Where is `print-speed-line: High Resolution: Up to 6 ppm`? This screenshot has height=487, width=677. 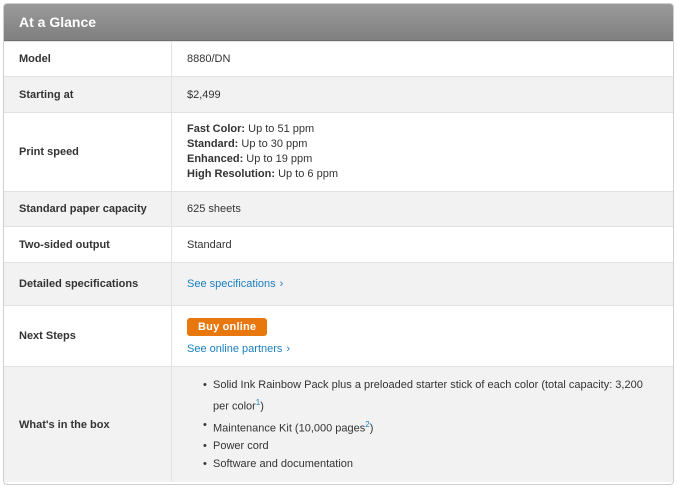
print-speed-line: High Resolution: Up to 6 ppm is located at coordinates (262, 174).